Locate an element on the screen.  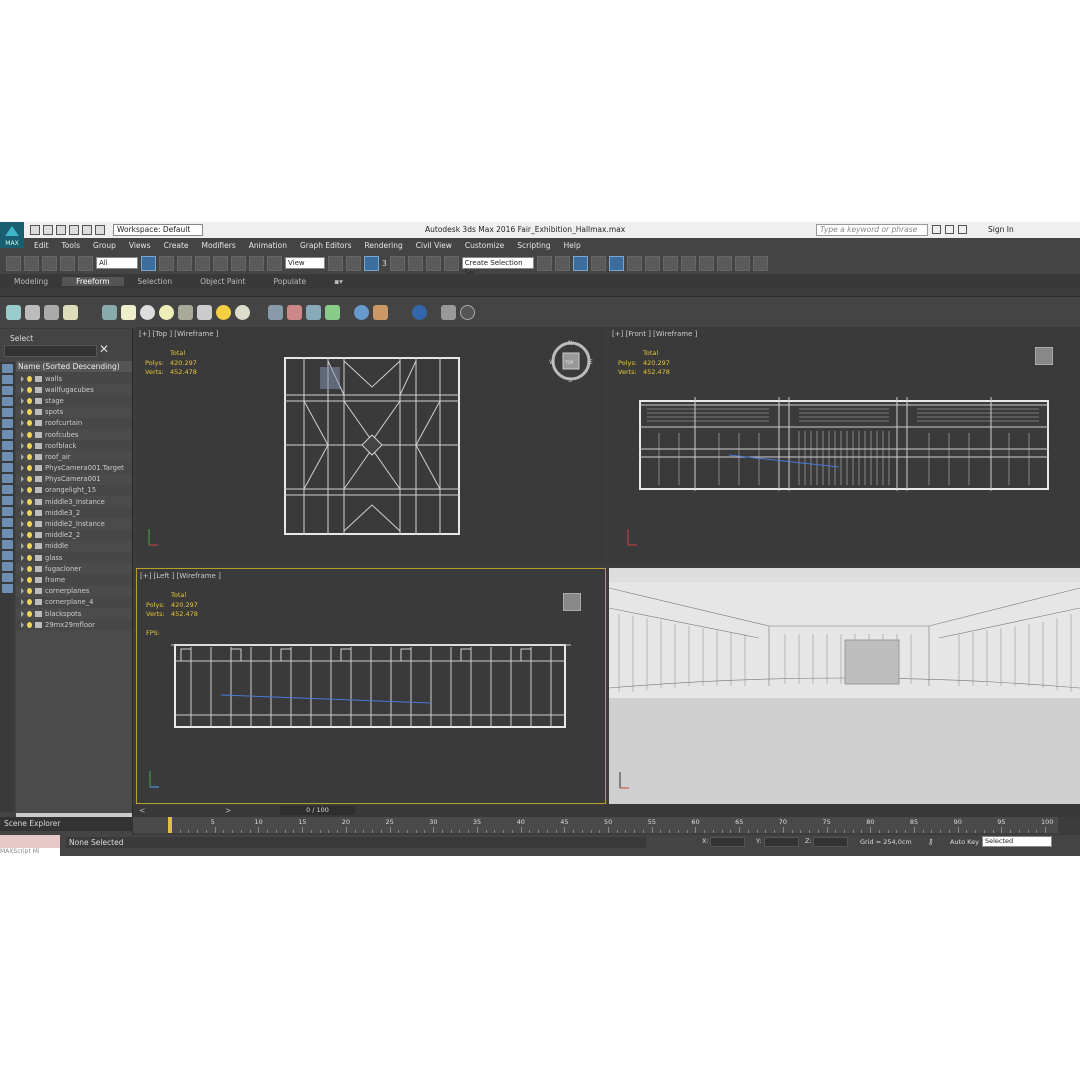
list-item: stage is located at coordinates (74, 401).